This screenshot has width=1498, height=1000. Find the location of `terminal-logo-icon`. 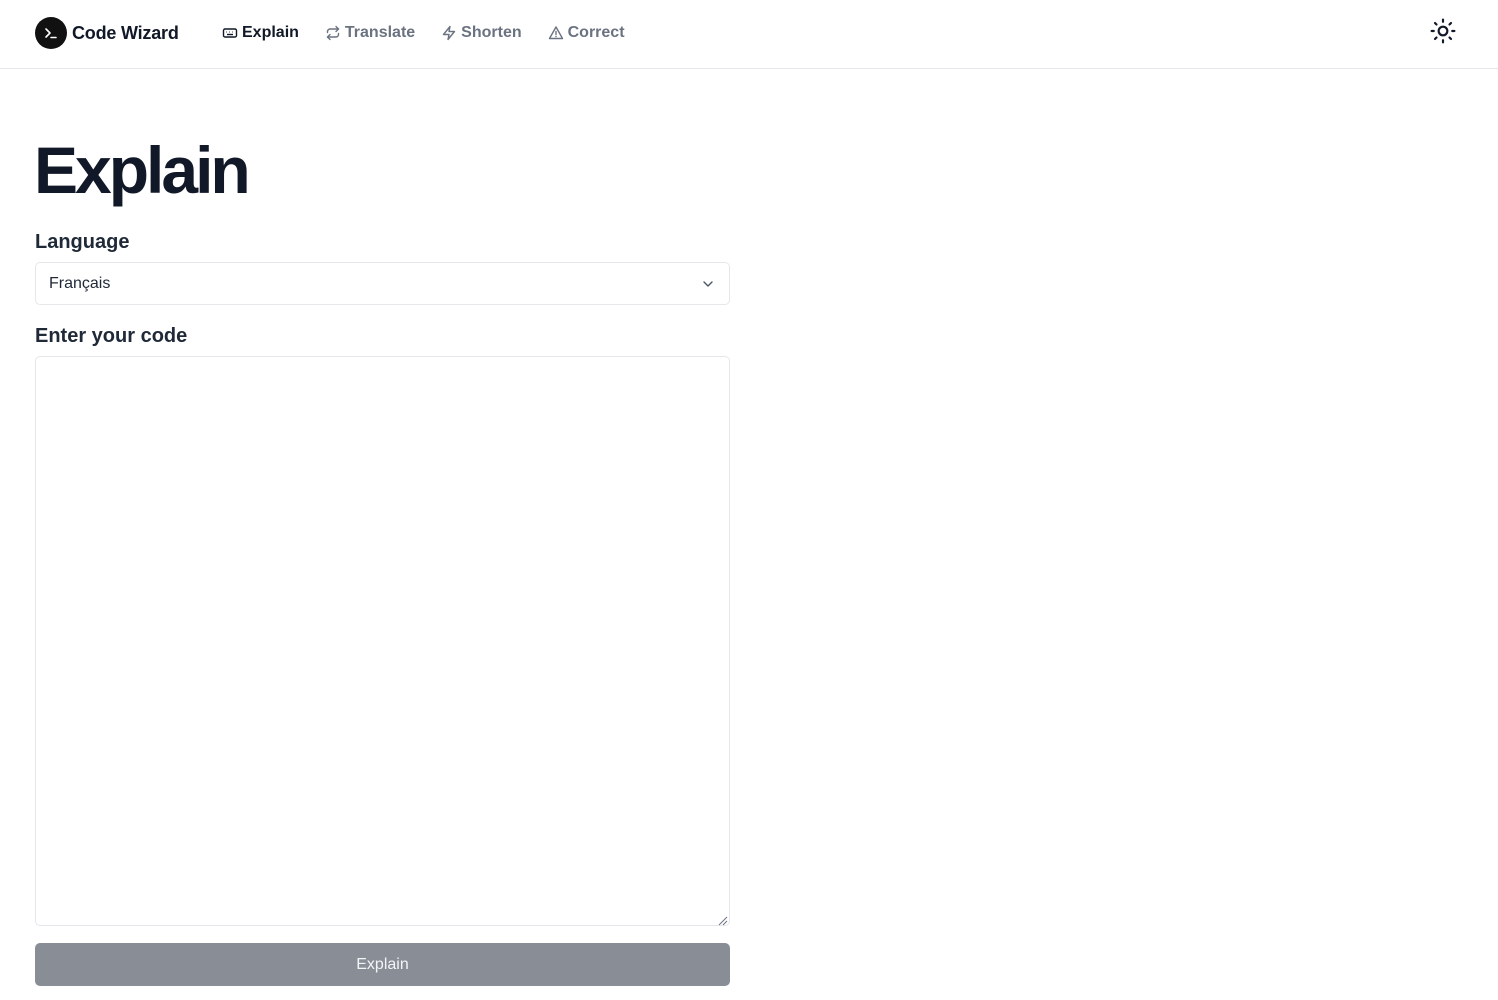

terminal-logo-icon is located at coordinates (51, 33).